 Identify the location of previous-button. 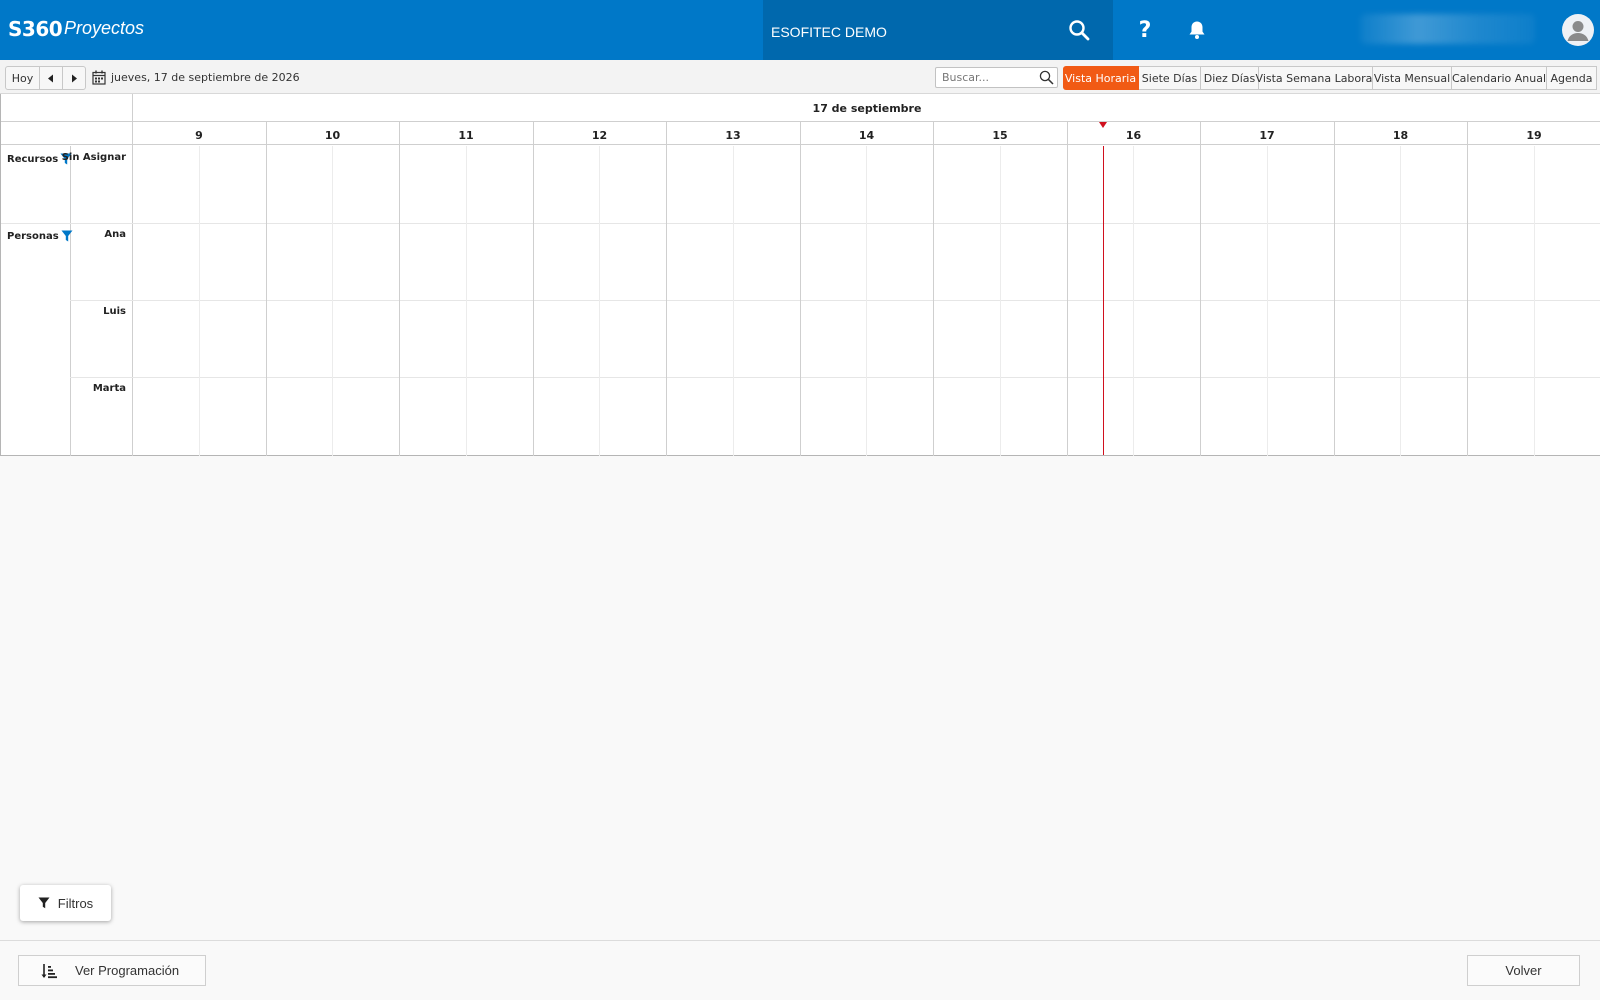
(51, 78).